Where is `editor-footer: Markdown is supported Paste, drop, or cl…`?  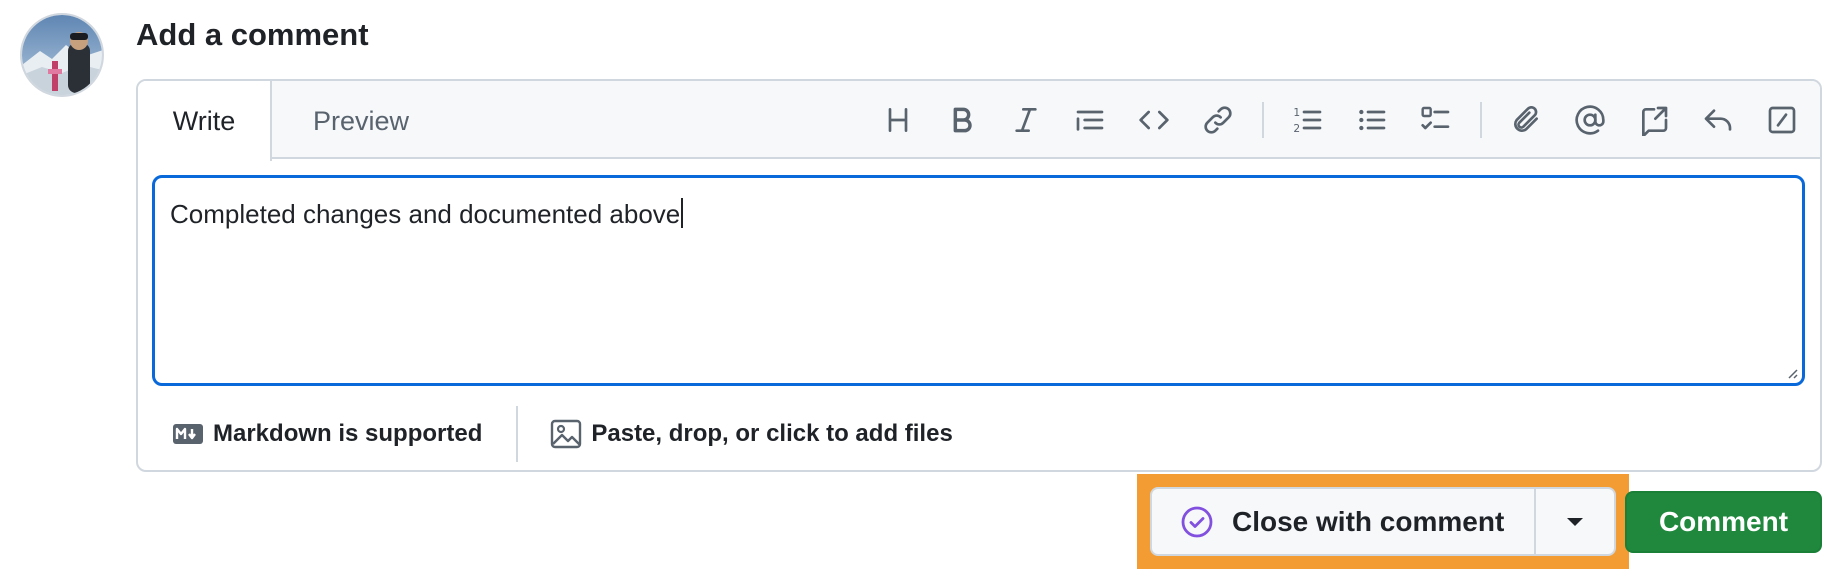
editor-footer: Markdown is supported Paste, drop, or cl… is located at coordinates (979, 434).